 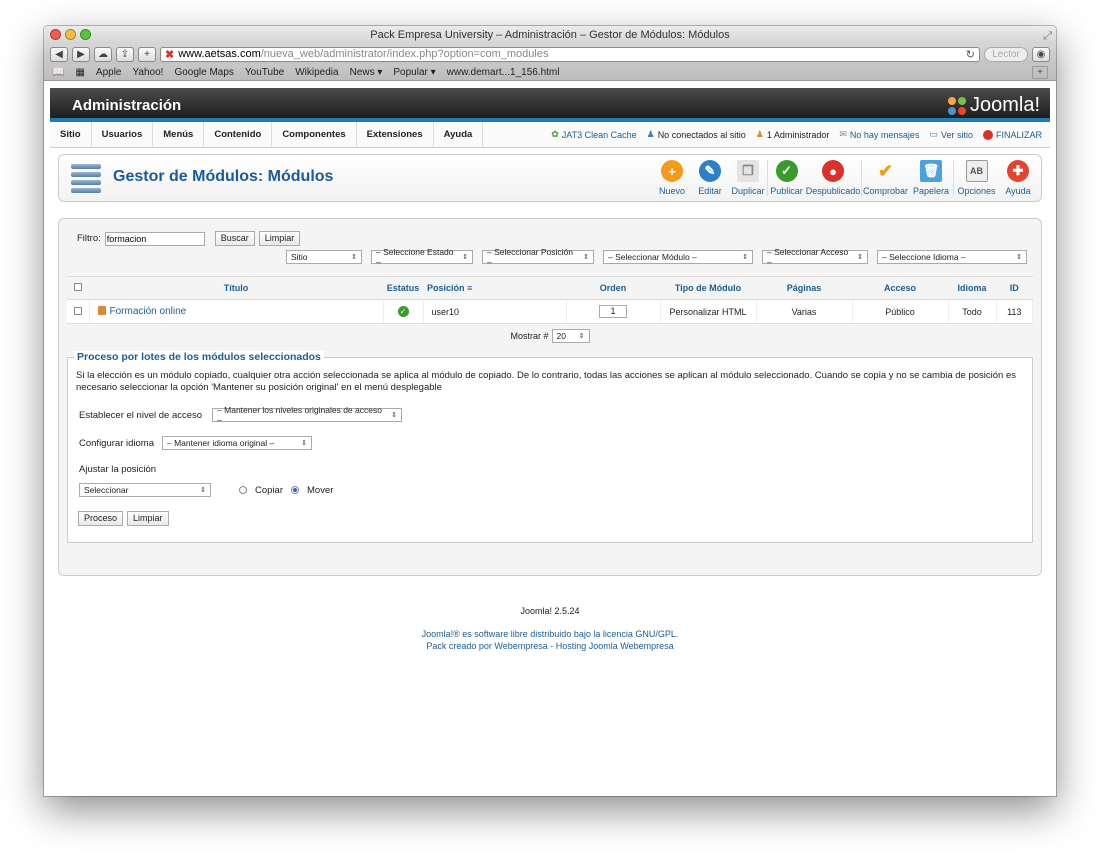 I want to click on menu-menus: Menús, so click(x=179, y=134).